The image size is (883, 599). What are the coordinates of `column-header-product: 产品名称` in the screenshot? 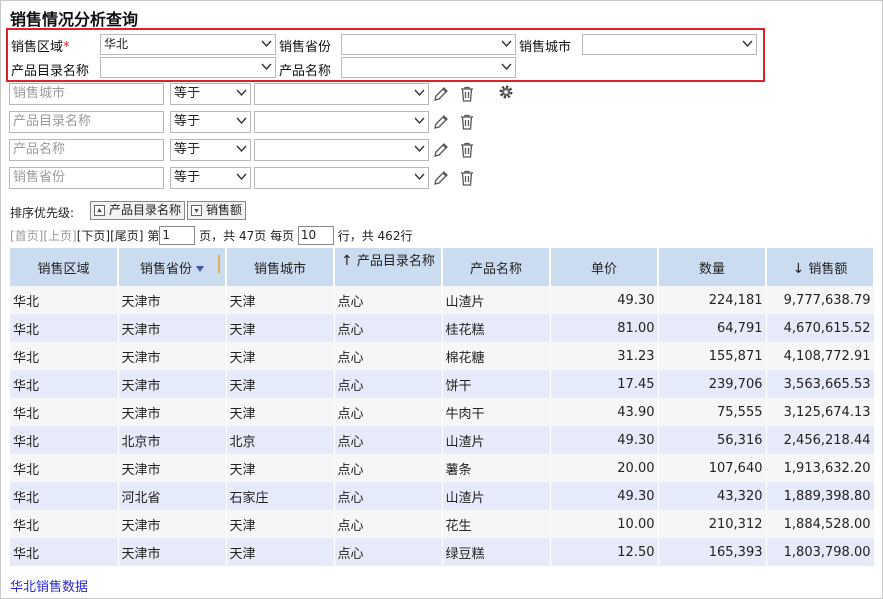 It's located at (496, 267).